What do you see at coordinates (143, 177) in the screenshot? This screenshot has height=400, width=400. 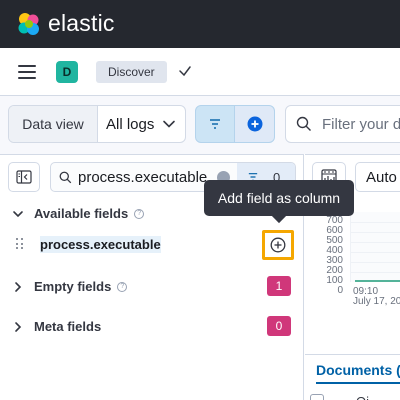 I see `field-search-value: process.executable` at bounding box center [143, 177].